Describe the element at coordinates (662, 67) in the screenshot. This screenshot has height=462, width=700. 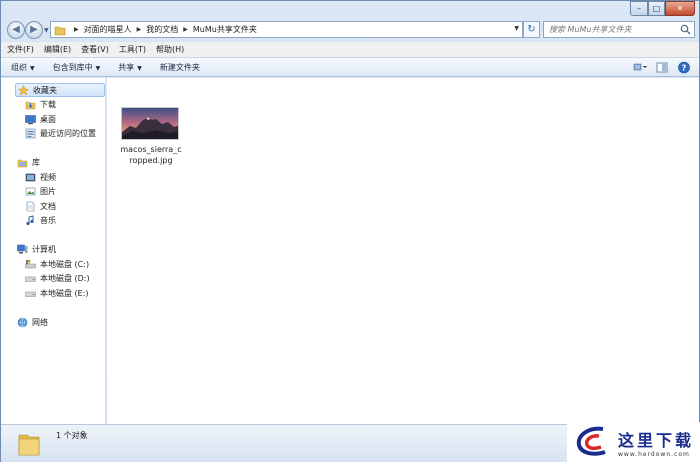
I see `preview-pane-icon` at that location.